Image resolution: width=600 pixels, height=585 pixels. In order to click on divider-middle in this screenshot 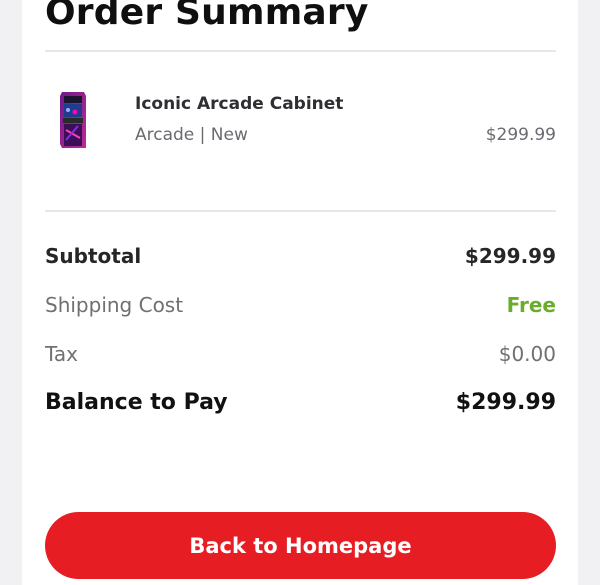, I will do `click(300, 211)`.